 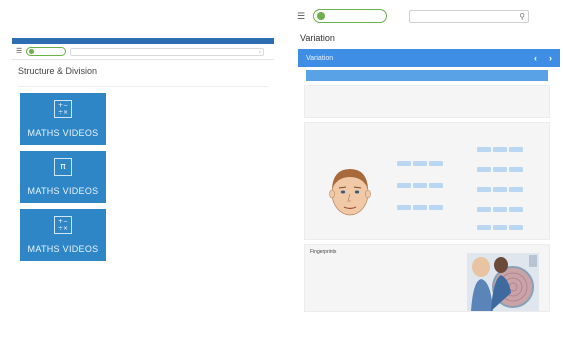 I want to click on lesson-nav-bar: Variation ‹ ›, so click(x=429, y=58).